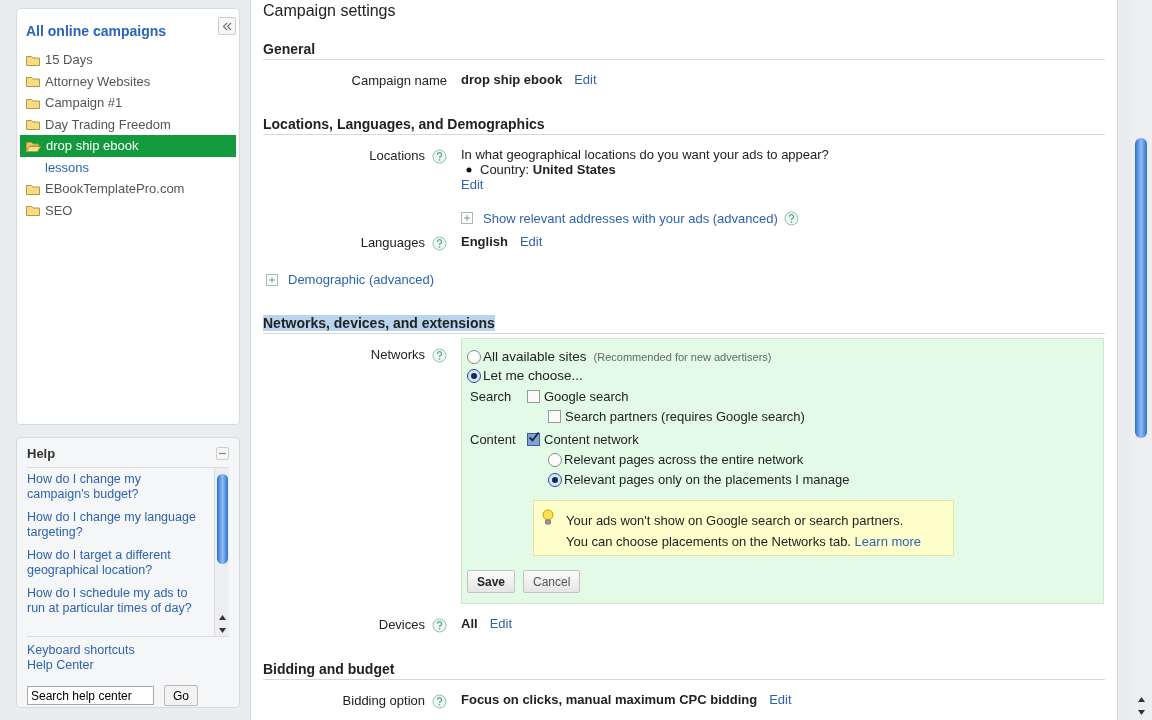 The image size is (1152, 720). I want to click on scrollbar, so click(221, 552).